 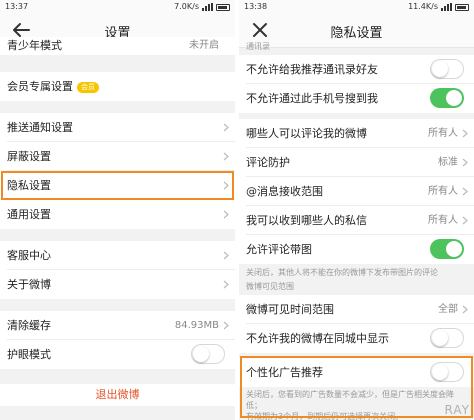 What do you see at coordinates (117, 395) in the screenshot?
I see `logout-button: 退出微博` at bounding box center [117, 395].